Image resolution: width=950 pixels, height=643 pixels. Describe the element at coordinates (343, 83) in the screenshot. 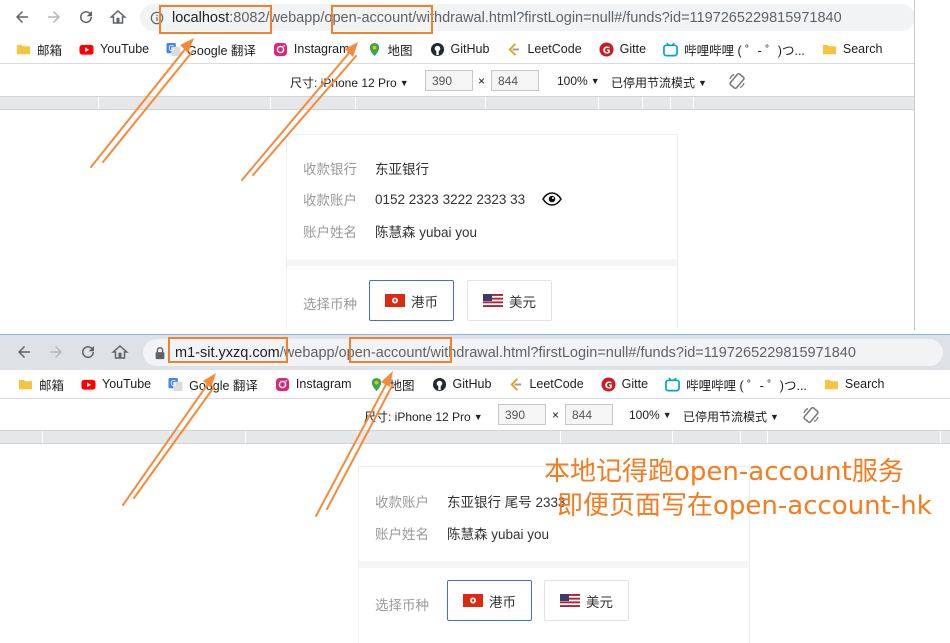

I see `device-size-label: 尺寸: iPhone 12 Pro` at that location.